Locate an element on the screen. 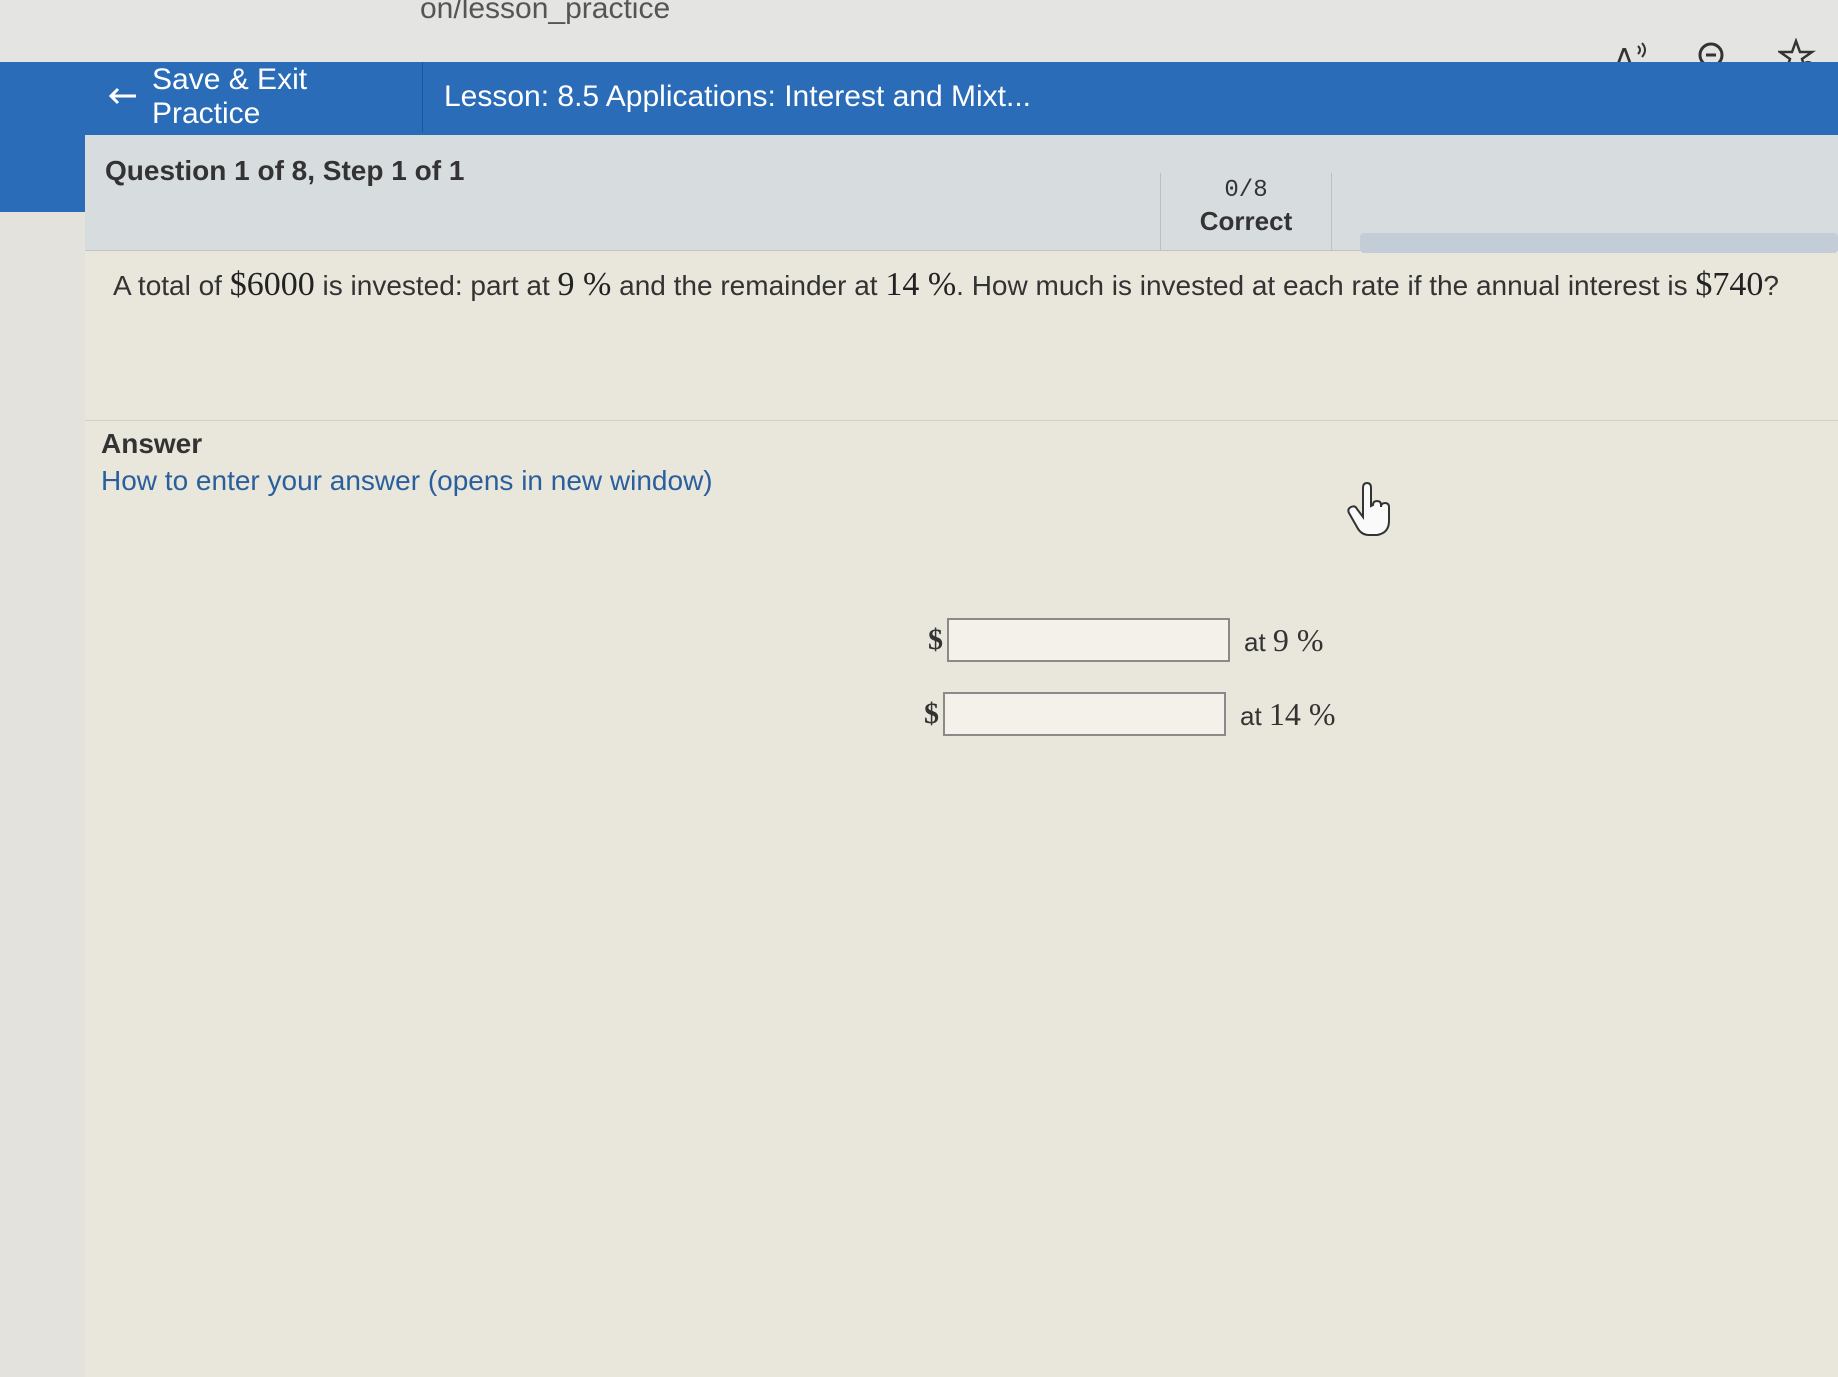 The width and height of the screenshot is (1838, 1377). answer-heading: Answer is located at coordinates (152, 443).